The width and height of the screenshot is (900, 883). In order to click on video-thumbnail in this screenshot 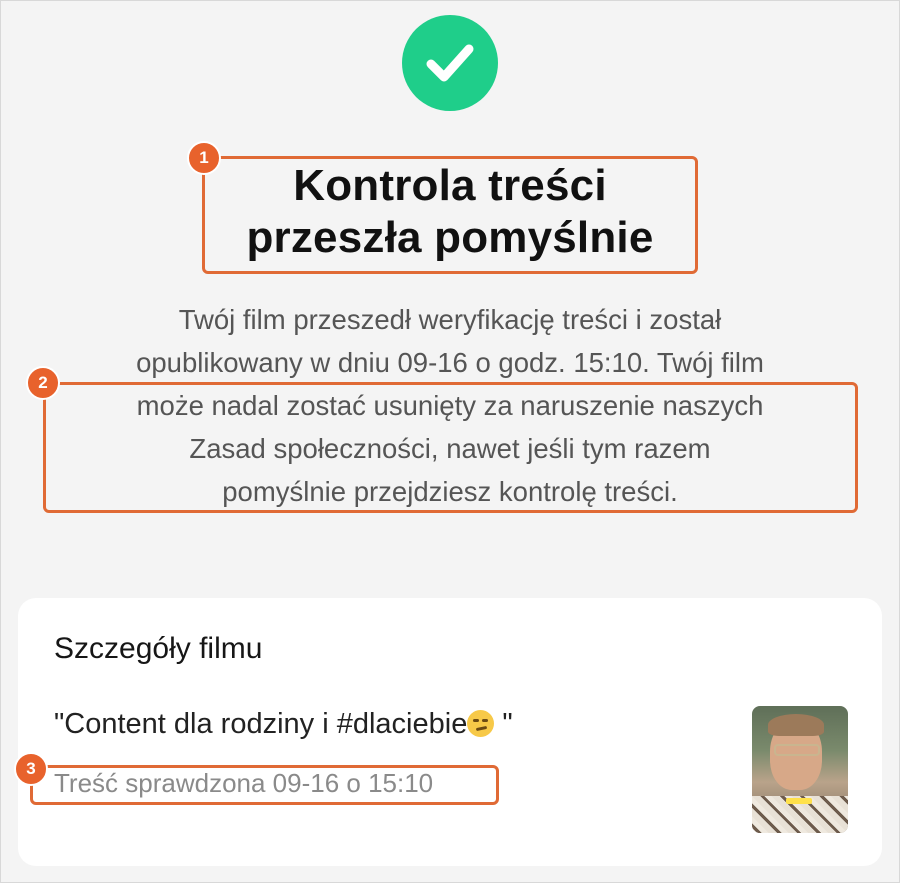, I will do `click(800, 769)`.